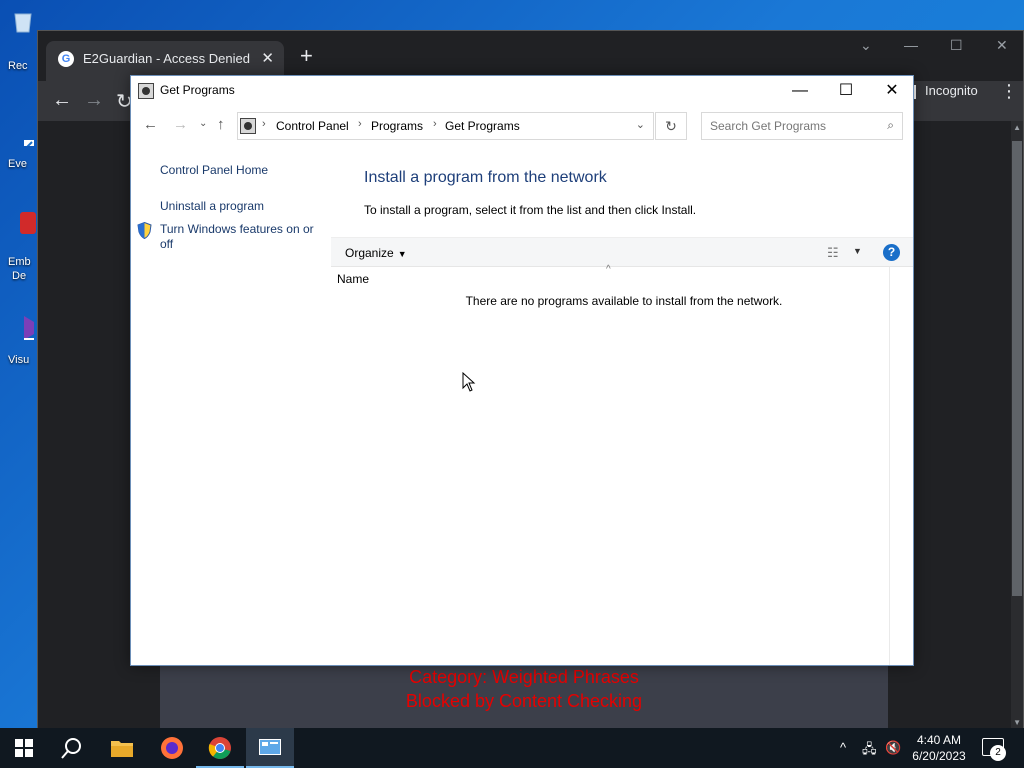  I want to click on clock-date: 6/20/2023, so click(939, 756).